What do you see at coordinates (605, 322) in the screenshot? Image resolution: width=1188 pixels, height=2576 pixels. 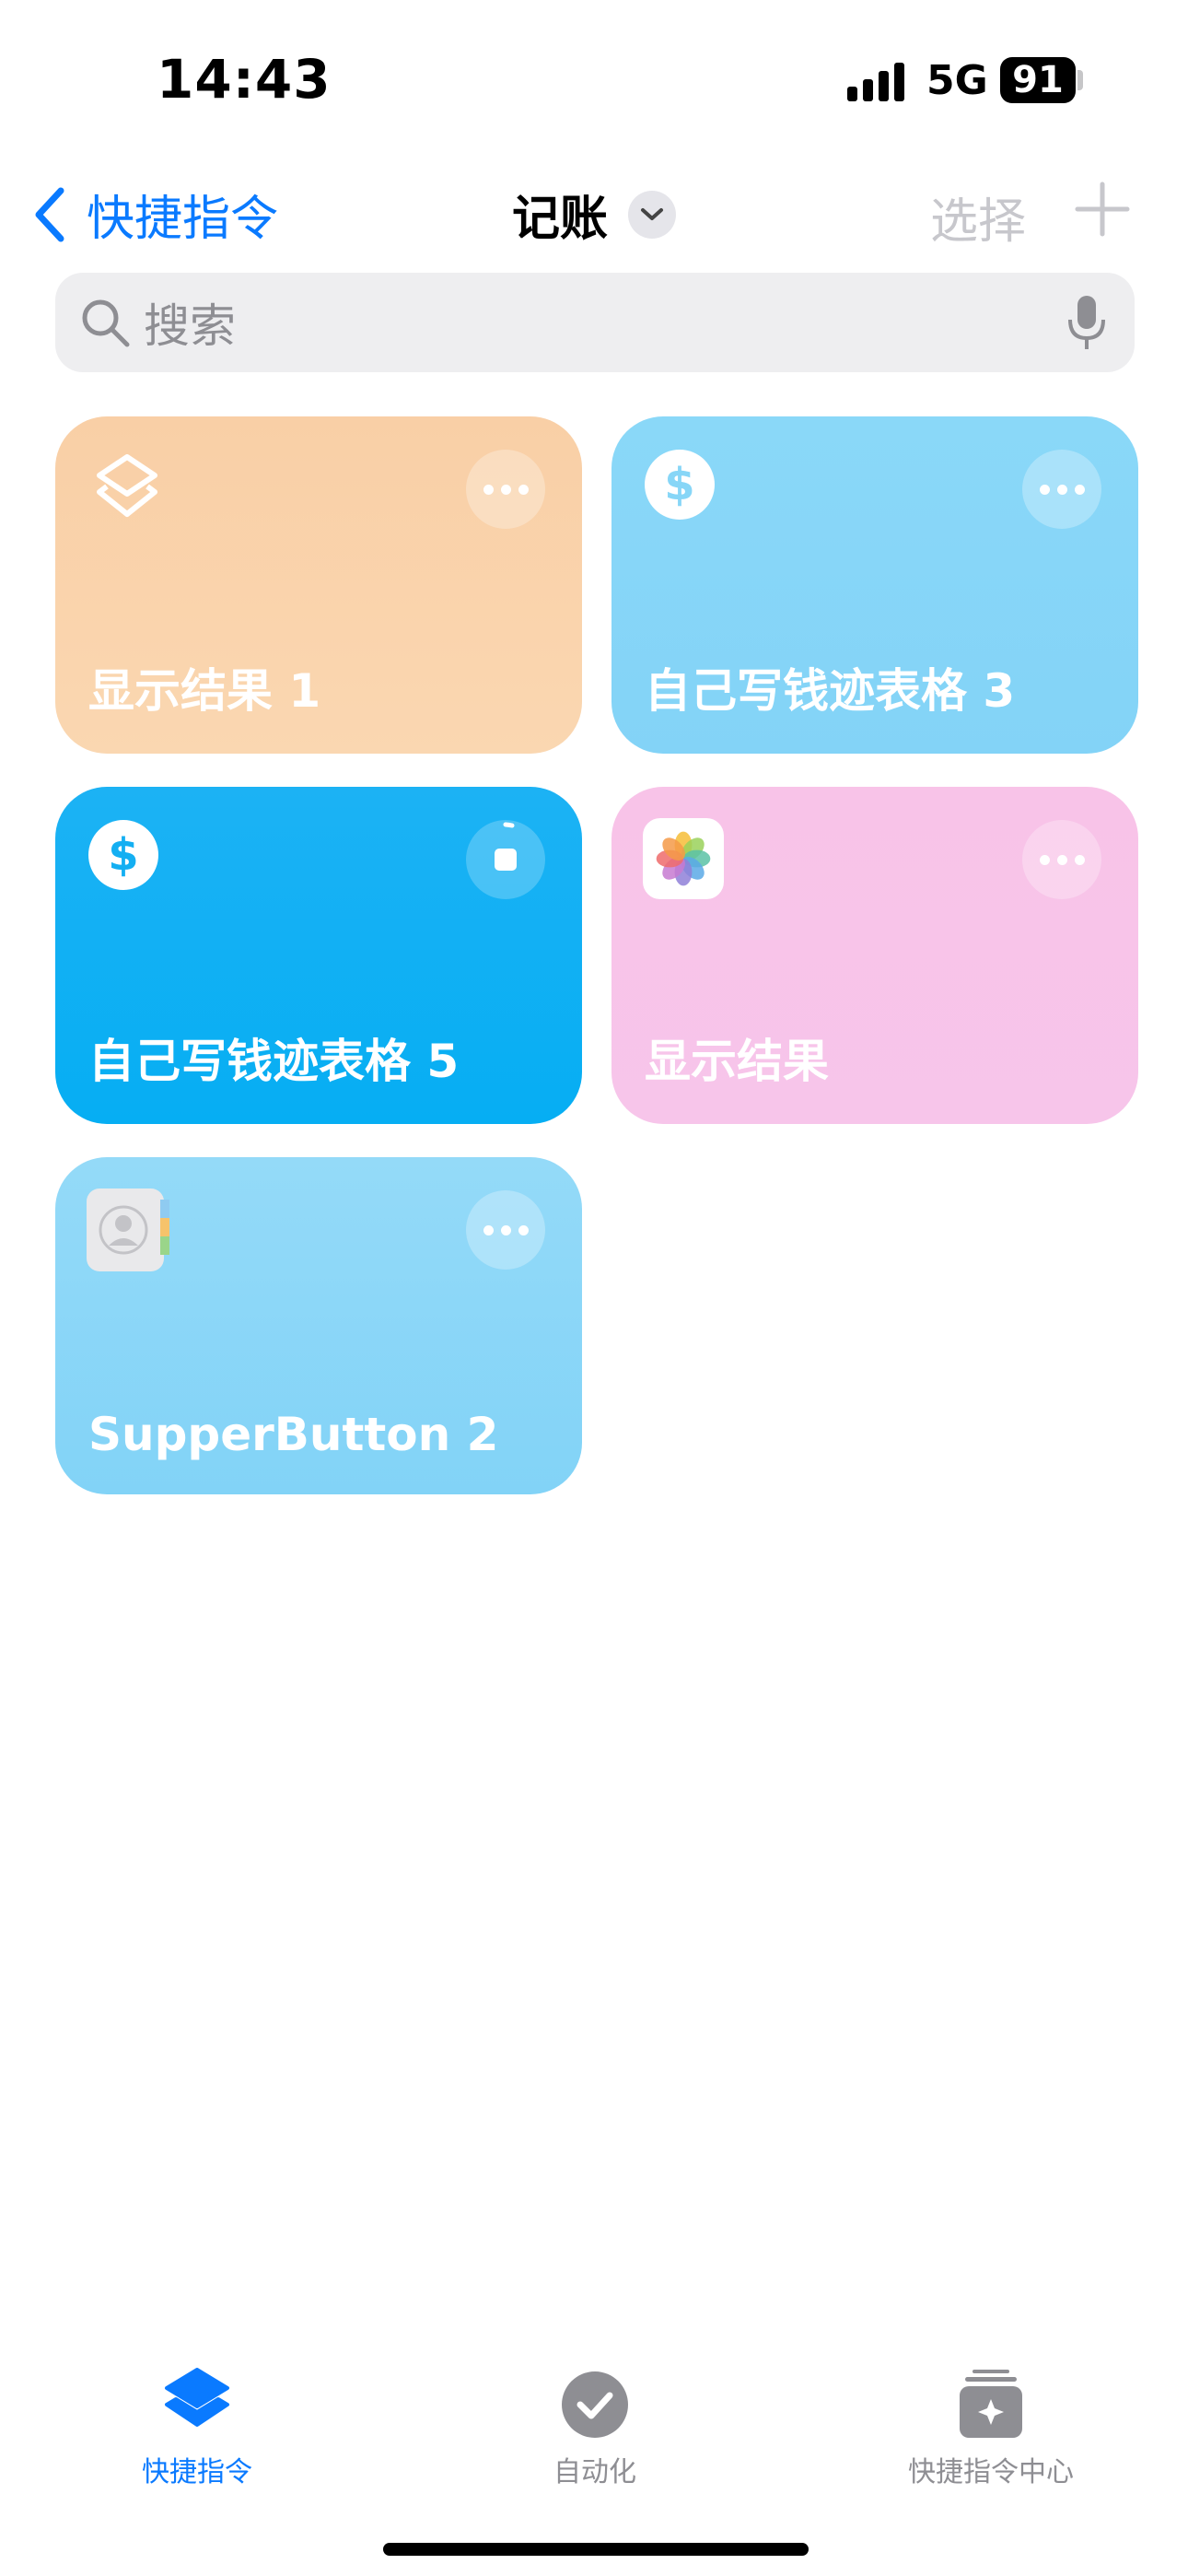 I see `search-input: 搜索` at bounding box center [605, 322].